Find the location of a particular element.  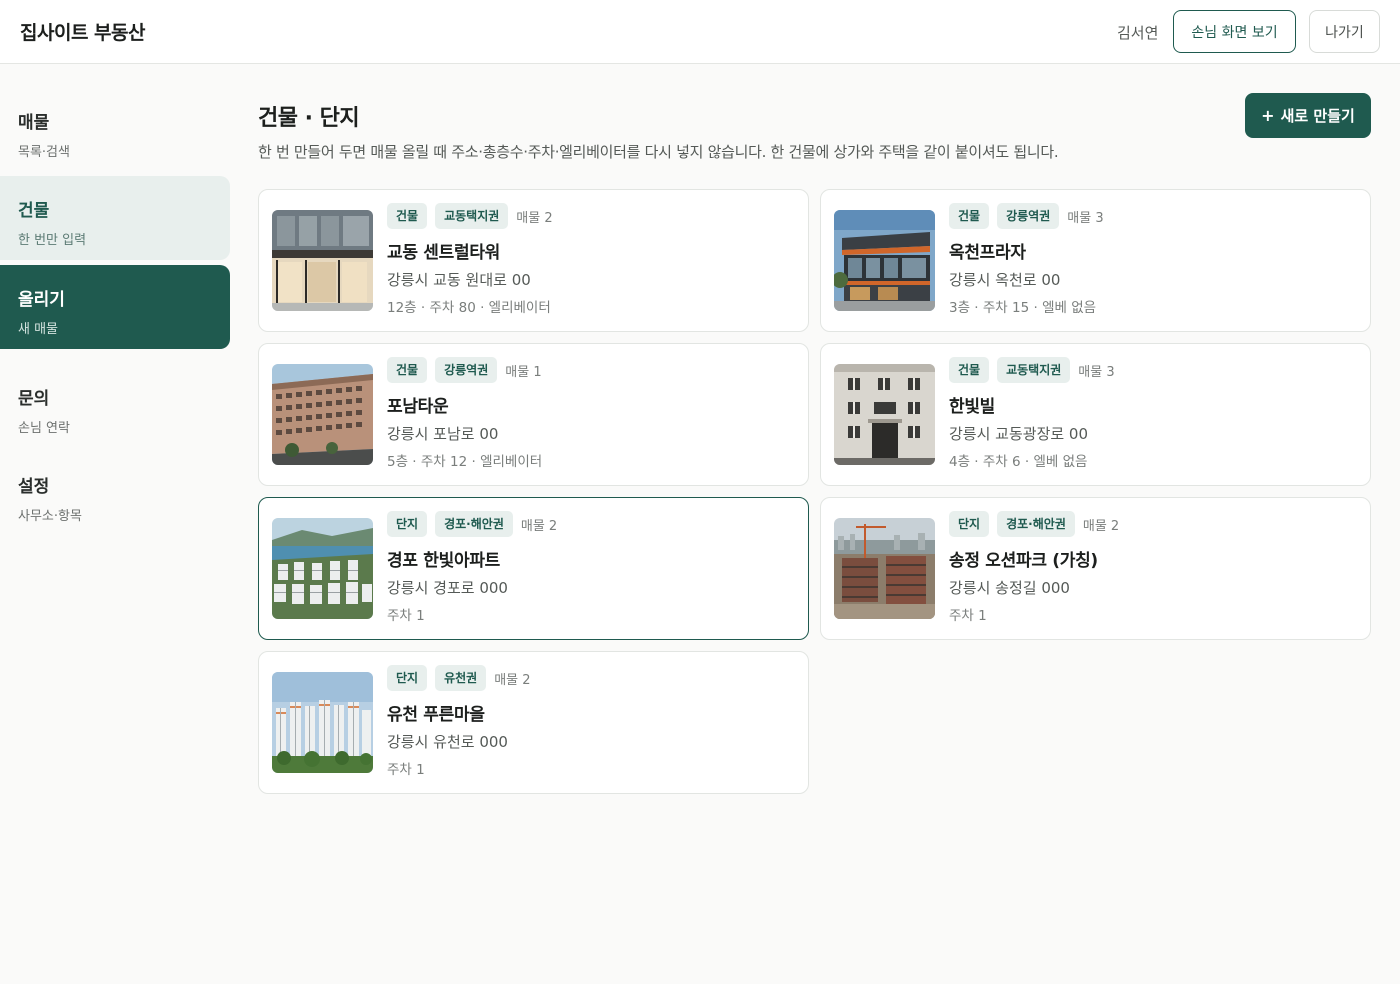

building-address: 강릉시 교동광장로 00 is located at coordinates (1019, 434).